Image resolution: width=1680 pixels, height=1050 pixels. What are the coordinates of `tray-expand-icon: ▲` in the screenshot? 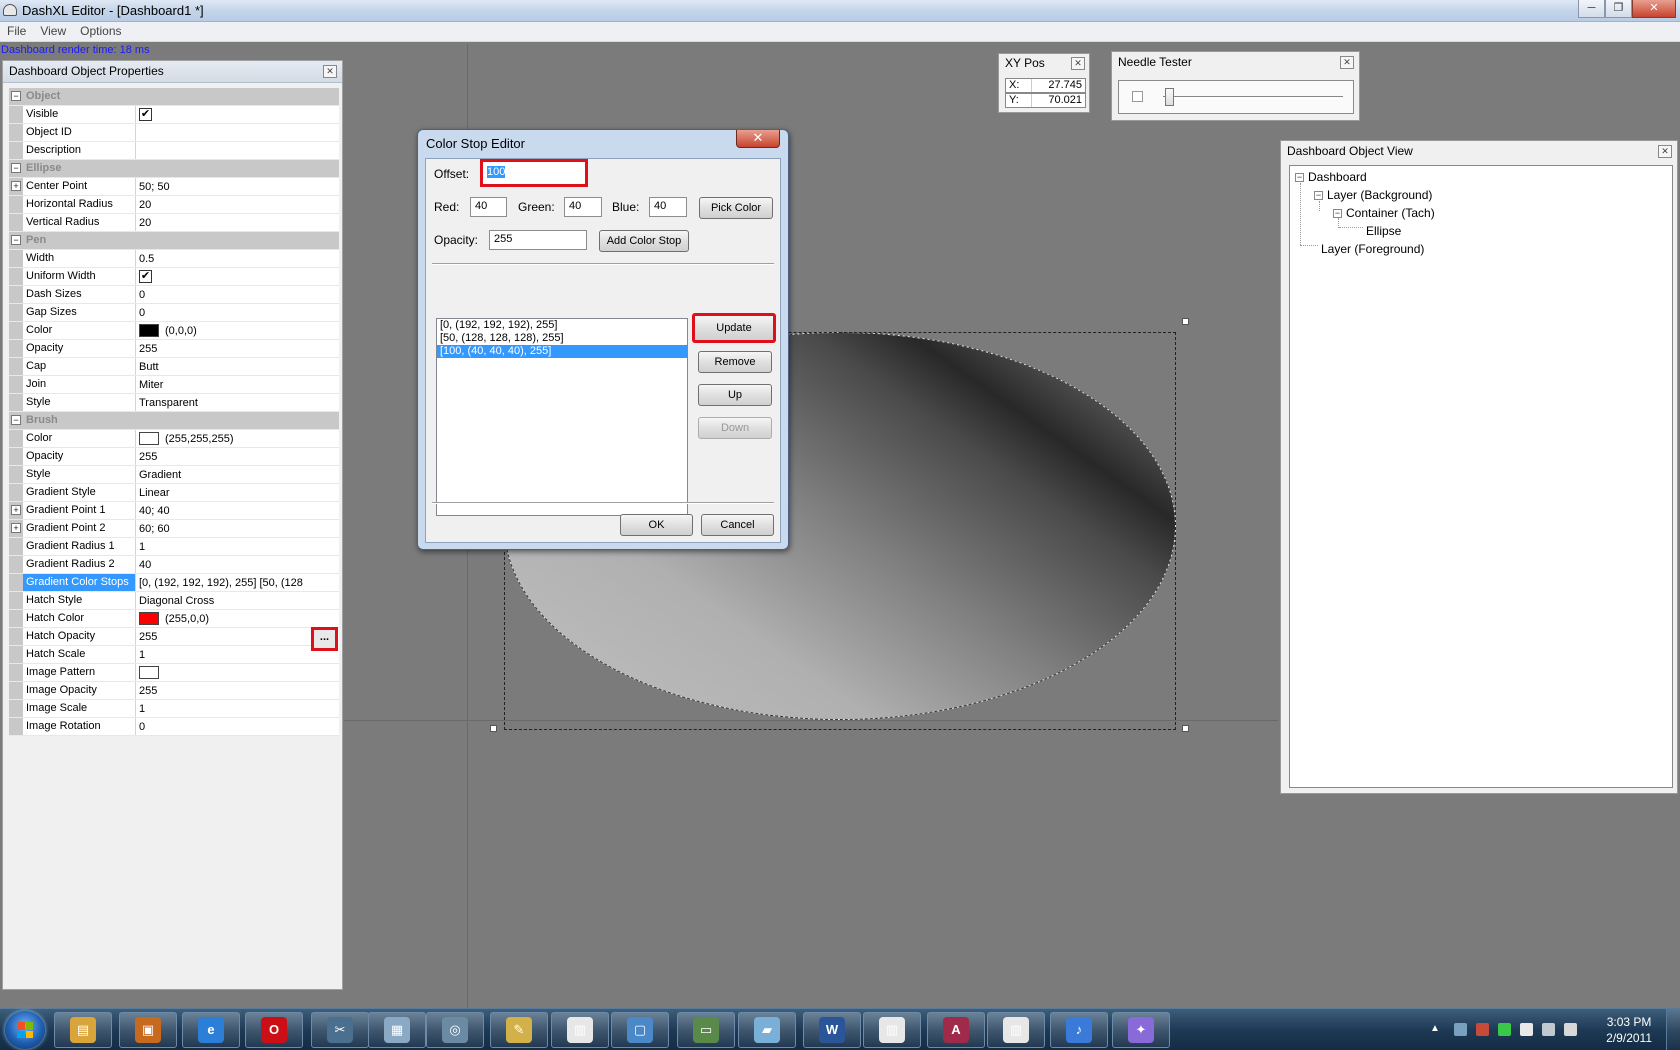 It's located at (1436, 1029).